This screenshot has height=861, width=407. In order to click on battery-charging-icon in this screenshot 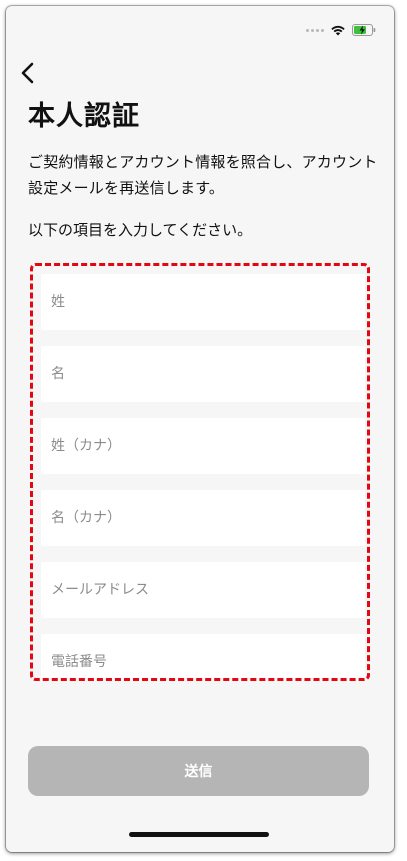, I will do `click(364, 30)`.